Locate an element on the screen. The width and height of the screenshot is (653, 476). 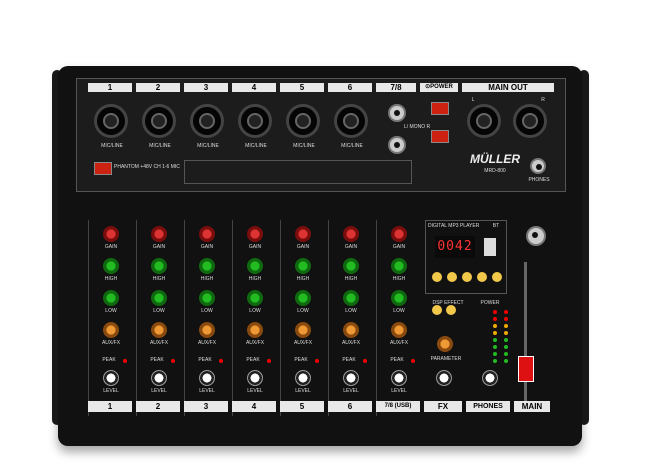
channel-7-level-label: LEVEL is located at coordinates (399, 391).